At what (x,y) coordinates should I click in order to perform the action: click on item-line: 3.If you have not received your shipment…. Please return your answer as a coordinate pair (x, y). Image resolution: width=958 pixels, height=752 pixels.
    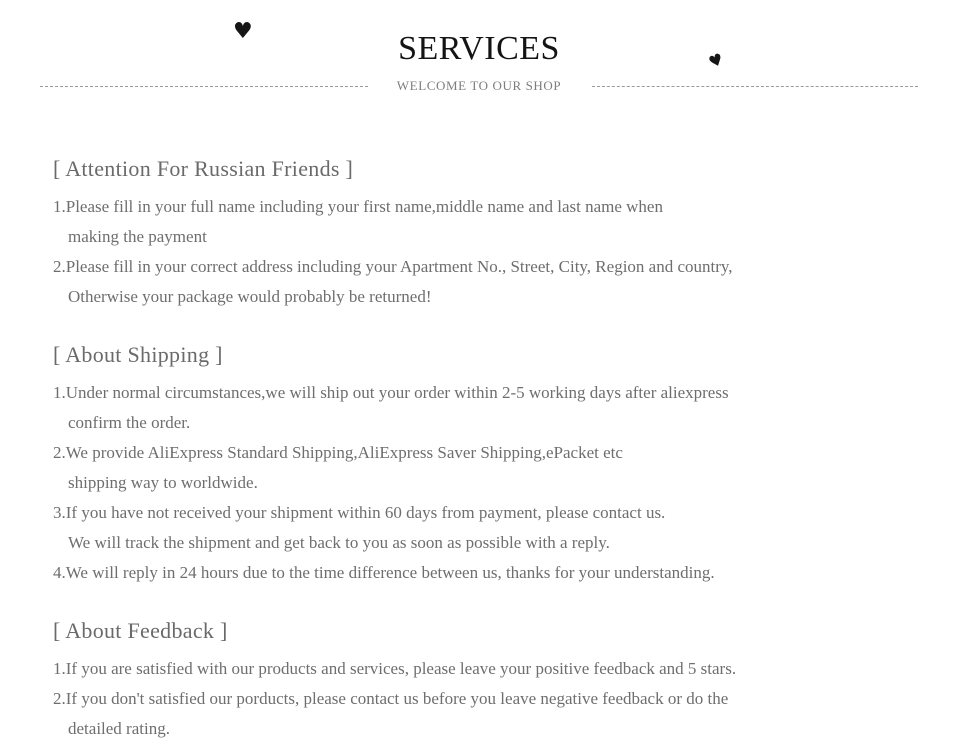
    Looking at the image, I should click on (359, 512).